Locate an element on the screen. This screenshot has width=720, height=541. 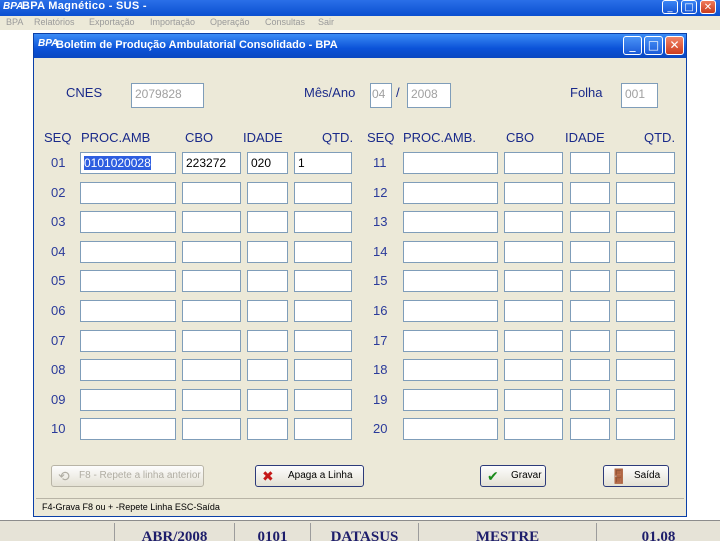
repeat-line-button: ⟲ F8 - Repete a linha anterior is located at coordinates (127, 476).